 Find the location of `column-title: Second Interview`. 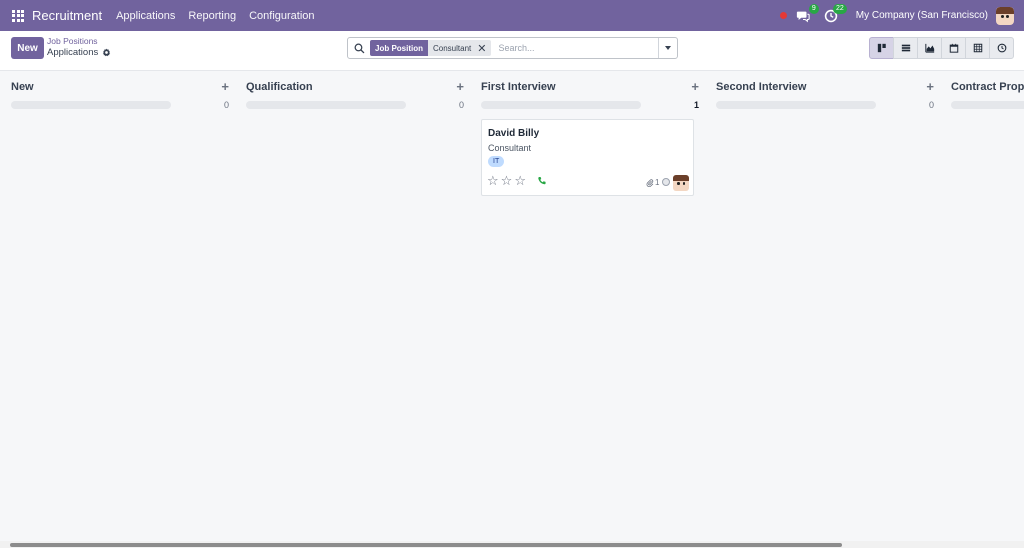

column-title: Second Interview is located at coordinates (761, 87).